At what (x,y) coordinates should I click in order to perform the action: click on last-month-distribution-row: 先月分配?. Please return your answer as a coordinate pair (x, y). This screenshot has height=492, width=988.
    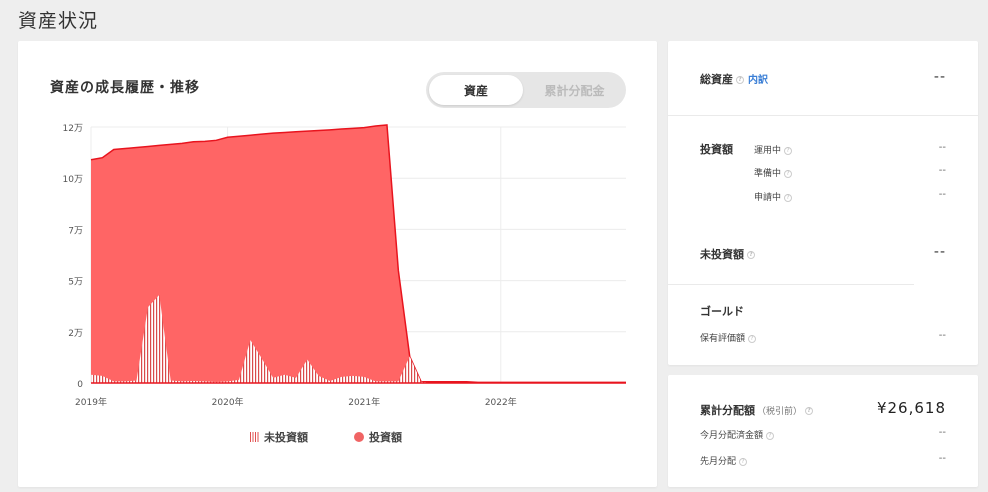
    Looking at the image, I should click on (724, 460).